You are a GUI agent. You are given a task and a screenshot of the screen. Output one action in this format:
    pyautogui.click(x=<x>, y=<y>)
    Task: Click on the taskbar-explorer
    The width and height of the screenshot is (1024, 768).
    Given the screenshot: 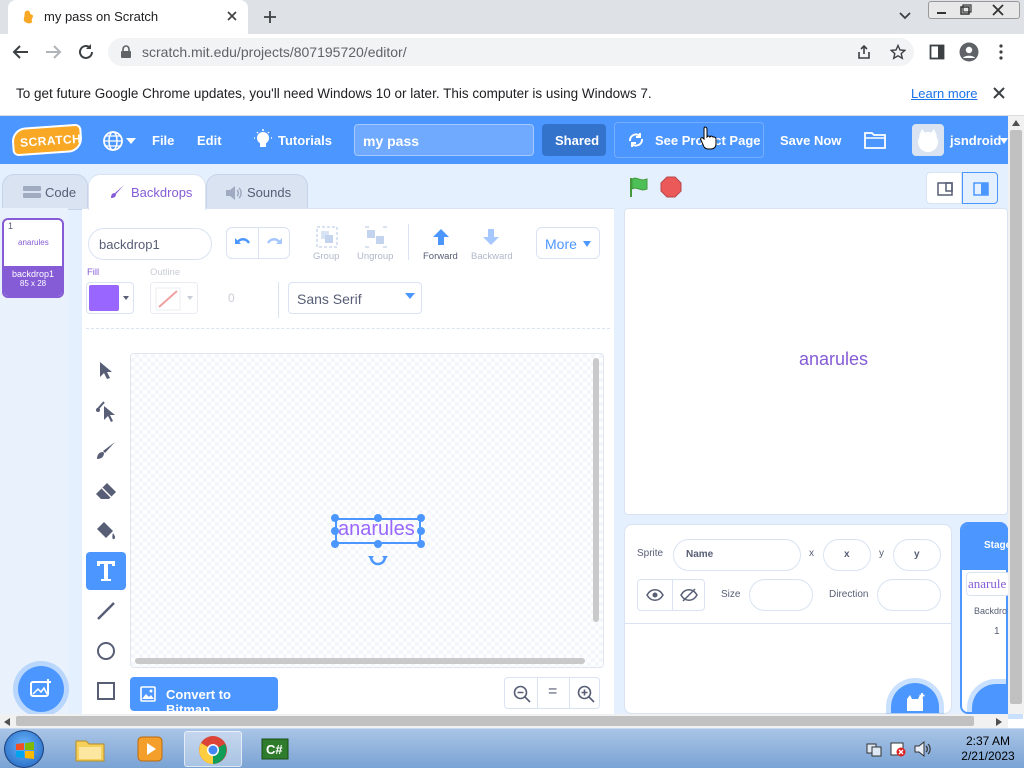 What is the action you would take?
    pyautogui.click(x=91, y=749)
    